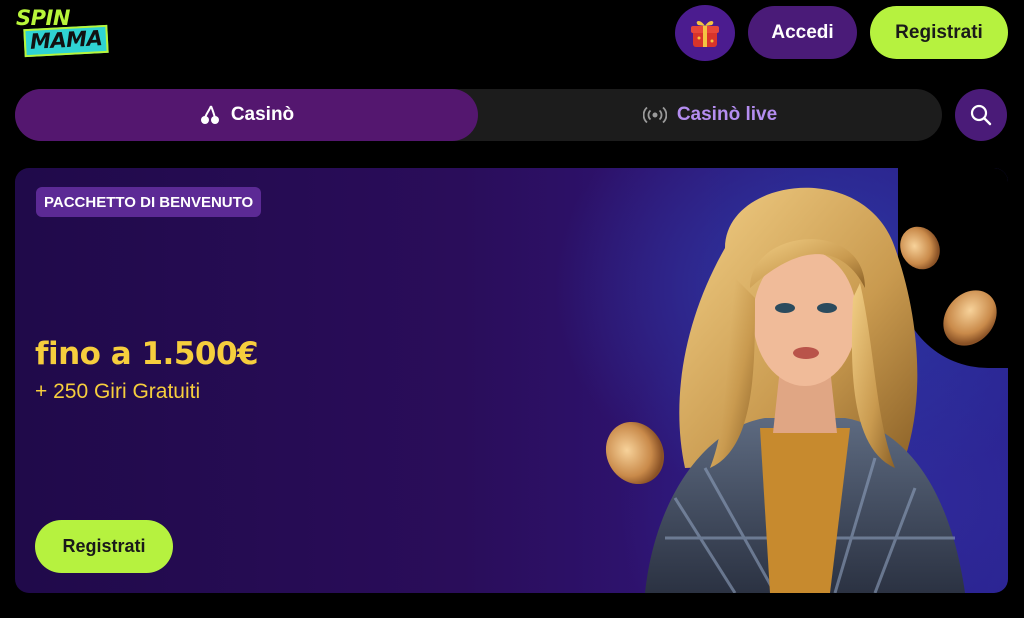 The width and height of the screenshot is (1024, 618). Describe the element at coordinates (149, 202) in the screenshot. I see `welcome-package-badge: PACCHETTO DI BENVENUTO` at that location.